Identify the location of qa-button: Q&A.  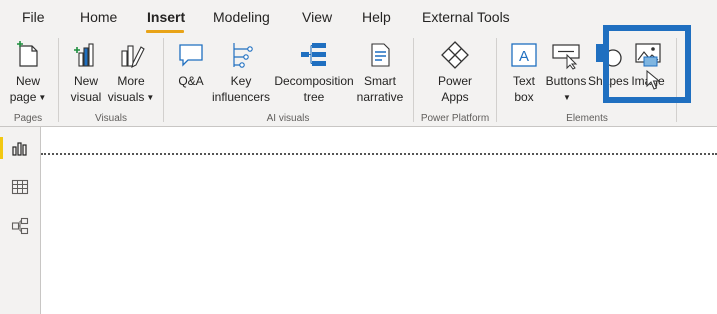
(191, 75).